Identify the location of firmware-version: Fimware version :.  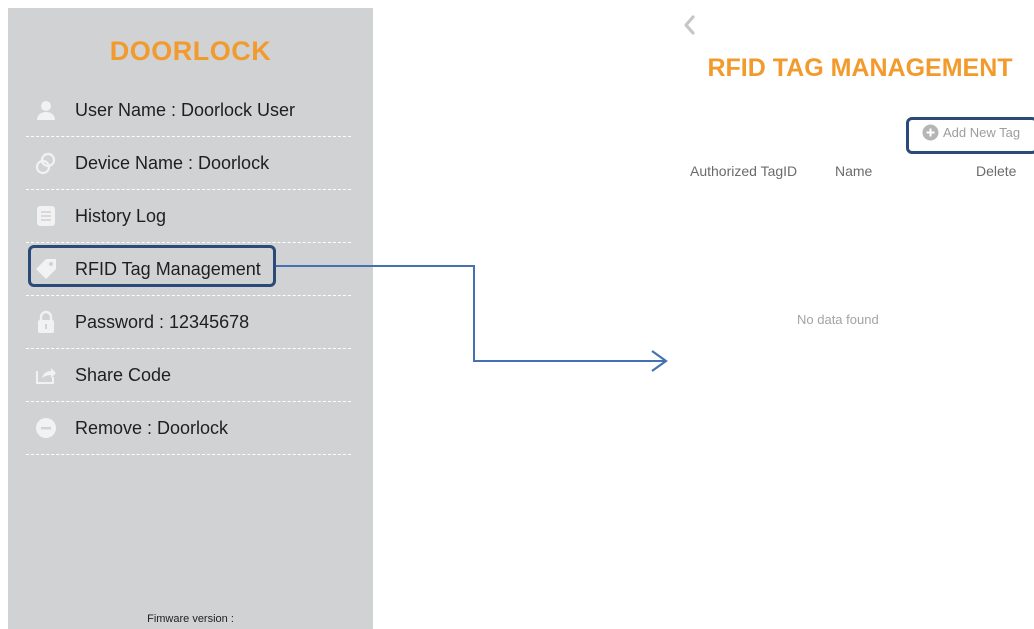
(190, 619).